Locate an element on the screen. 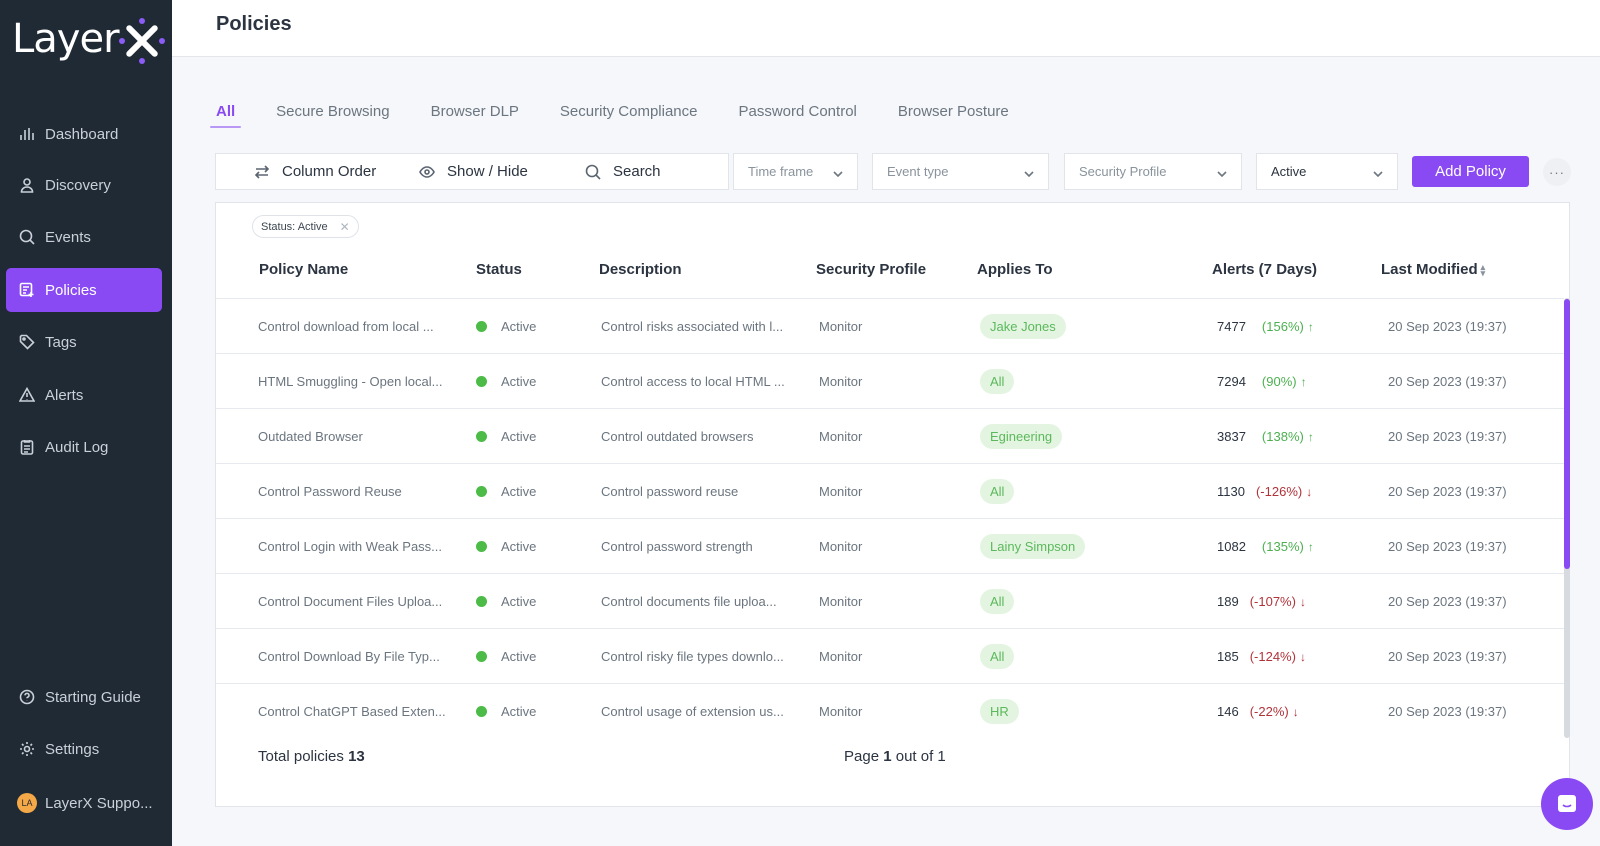  column-header-label: Last Modified is located at coordinates (1429, 269).